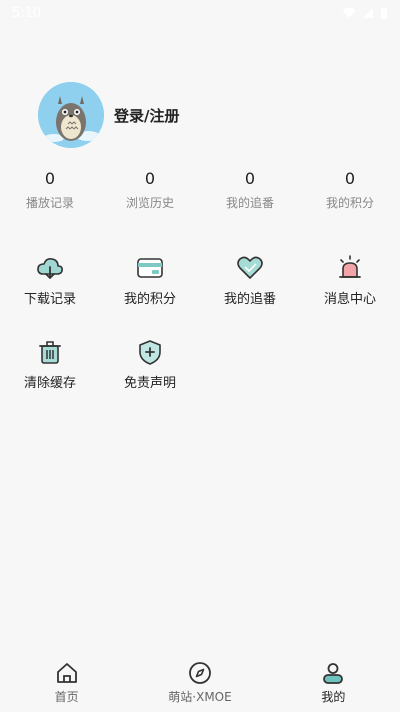 Image resolution: width=400 pixels, height=712 pixels. I want to click on cloud-download-icon, so click(50, 268).